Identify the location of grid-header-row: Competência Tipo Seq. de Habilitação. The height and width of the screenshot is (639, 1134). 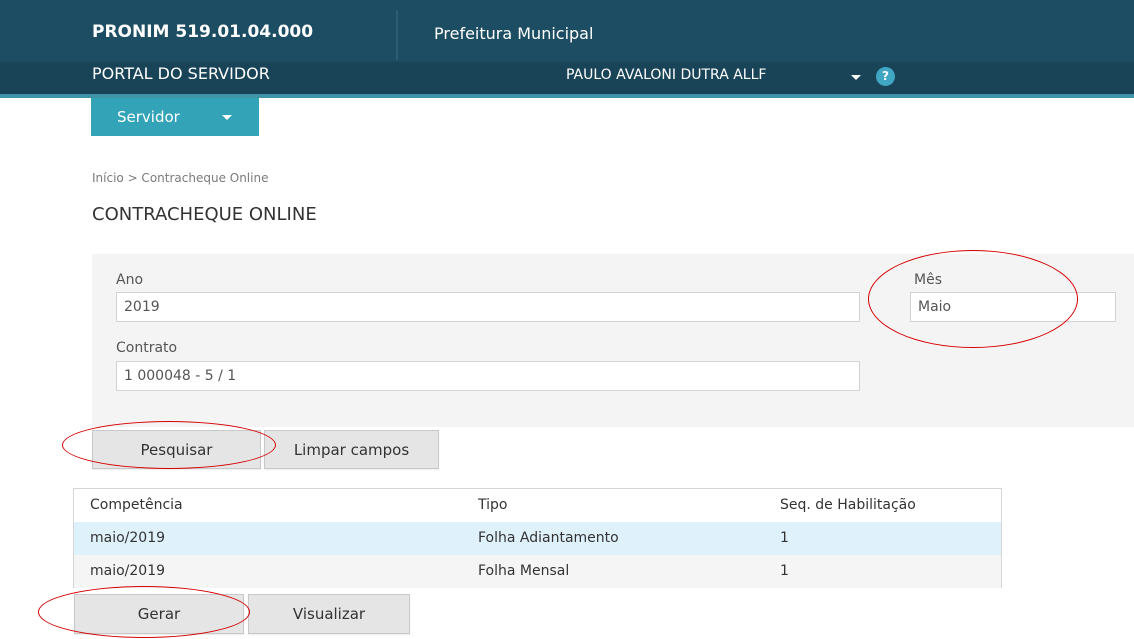
(537, 505).